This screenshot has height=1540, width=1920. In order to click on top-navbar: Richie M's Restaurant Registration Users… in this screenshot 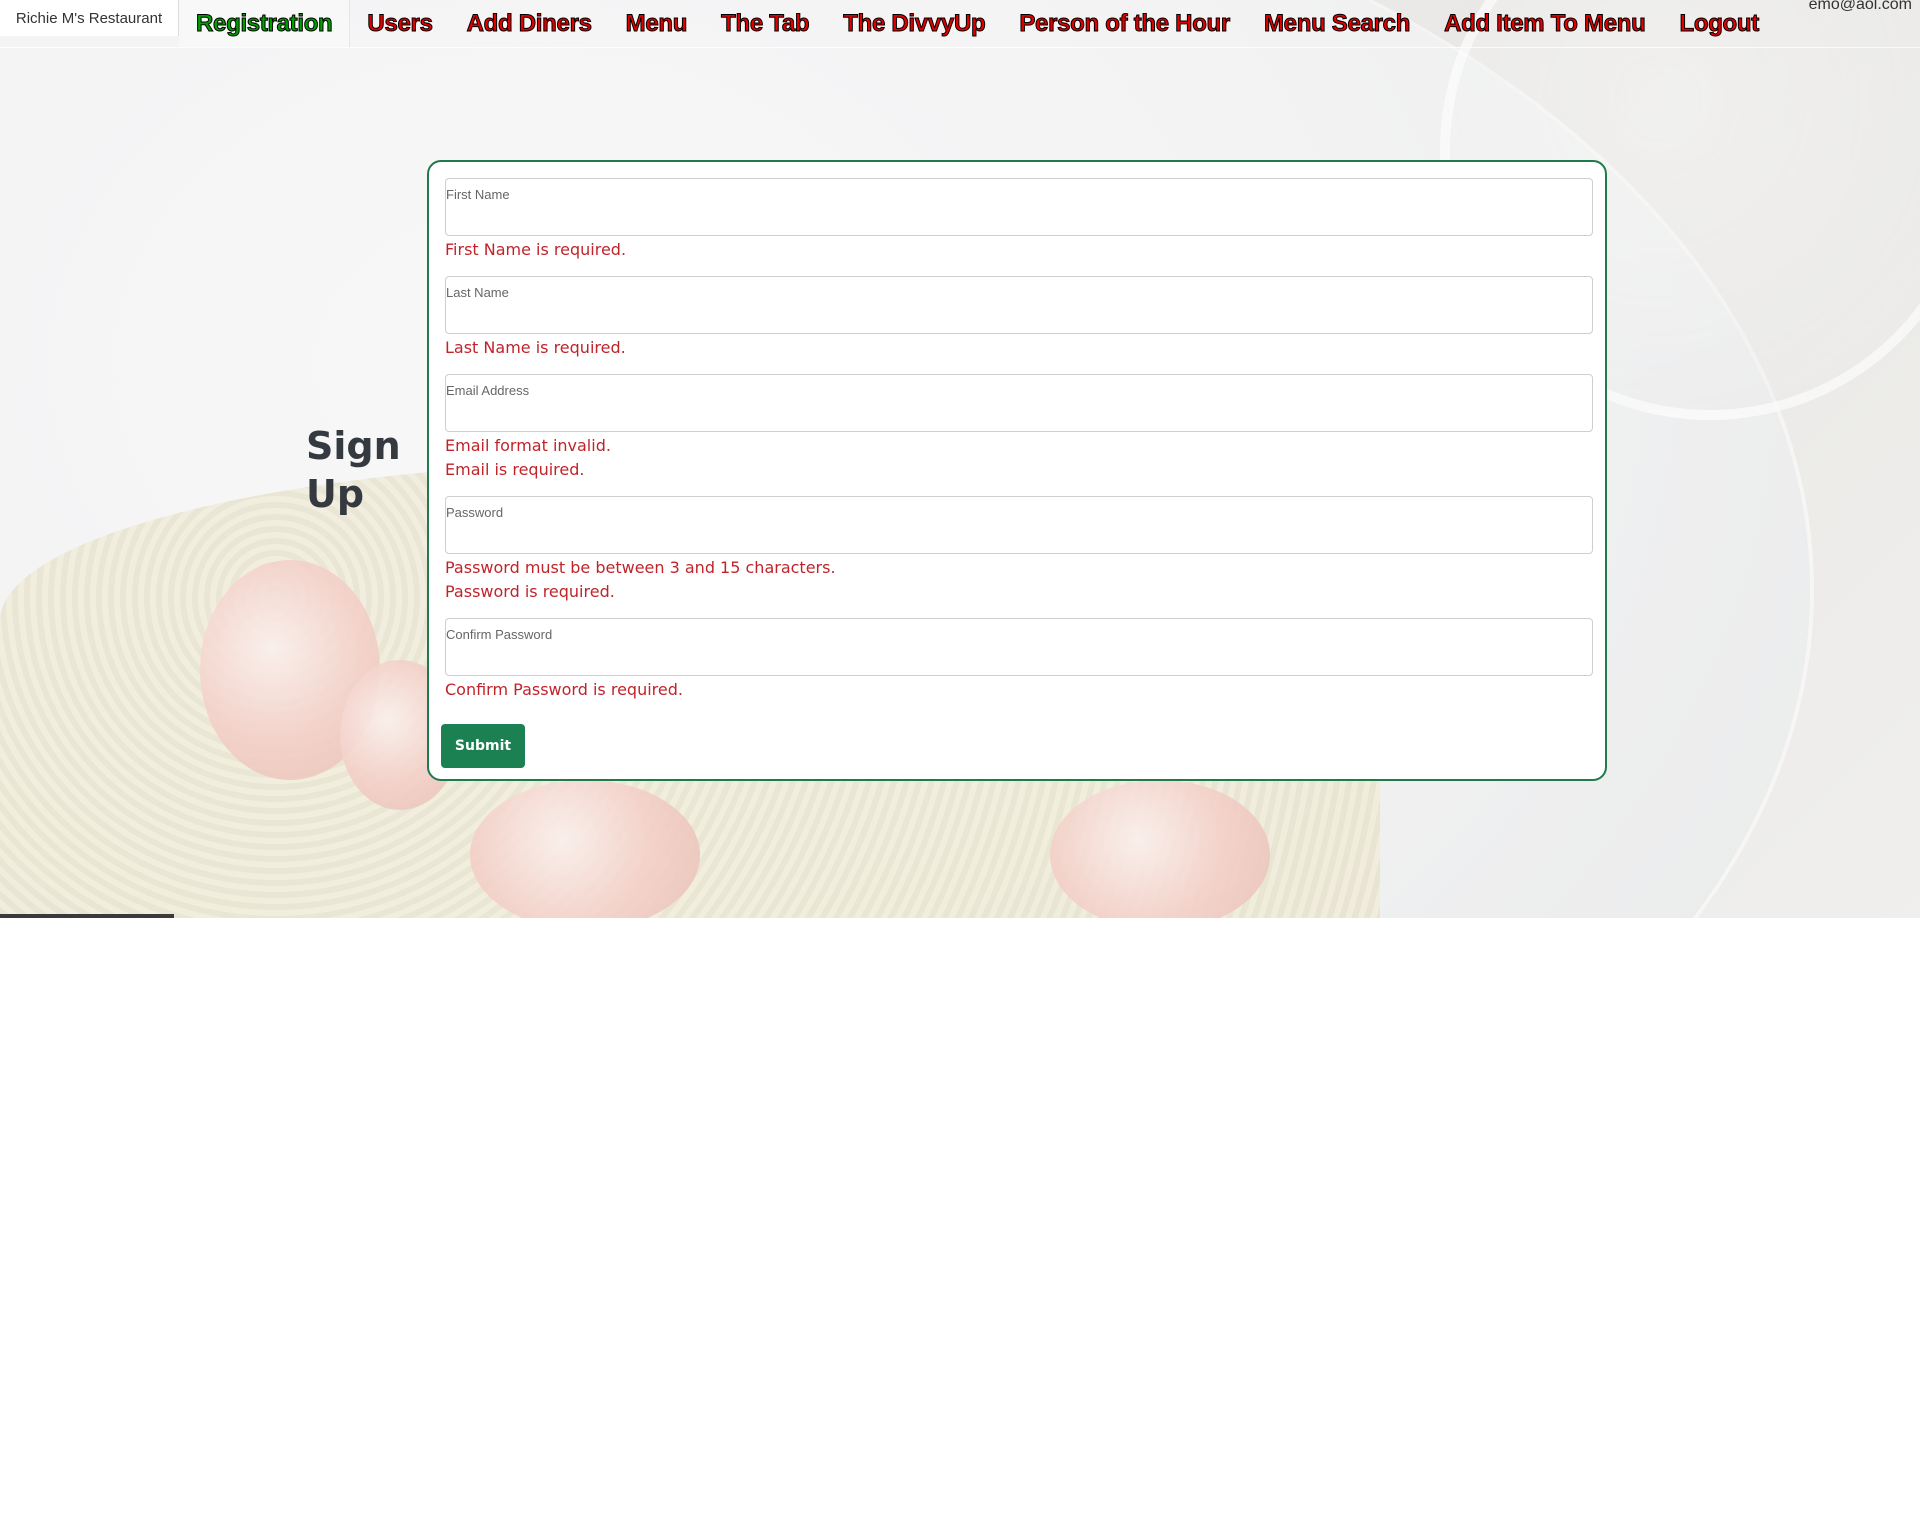, I will do `click(960, 24)`.